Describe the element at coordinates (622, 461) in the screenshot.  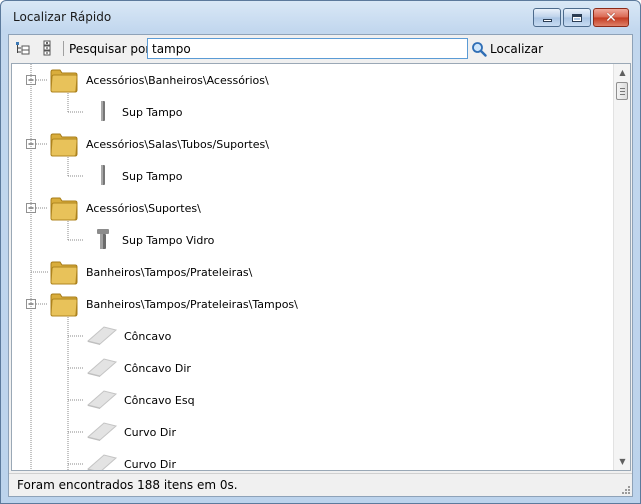
I see `scroll-down-arrow-icon: ▼` at that location.